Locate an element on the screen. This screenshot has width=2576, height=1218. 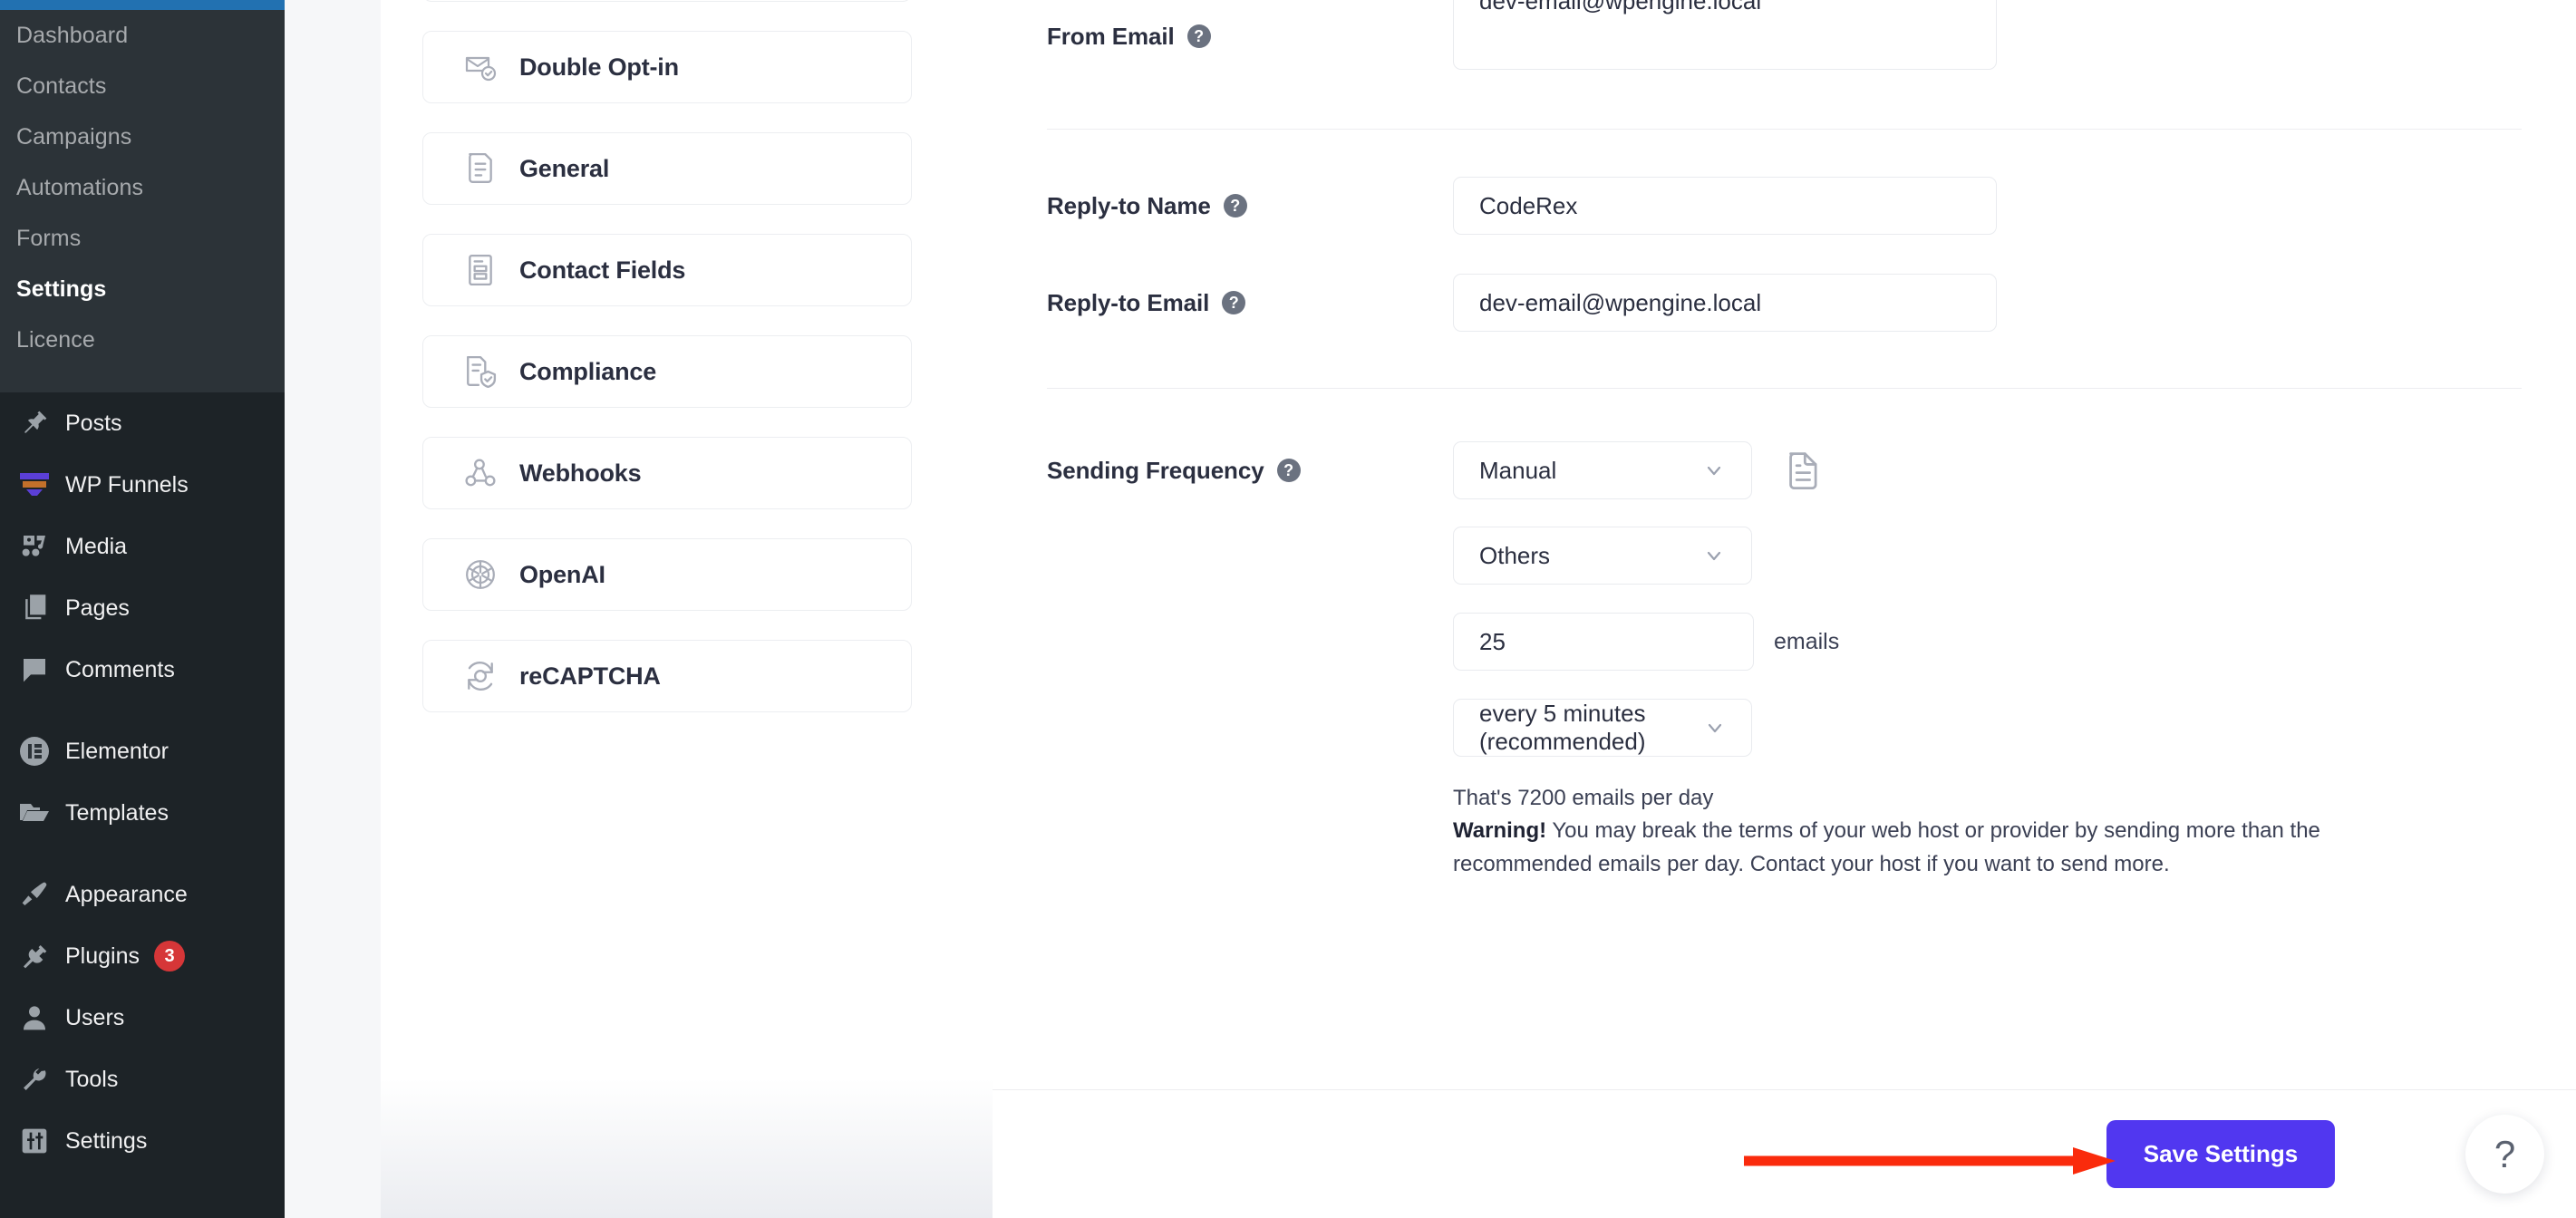
sending-interval-select: every 5 minutes (recommended) is located at coordinates (1602, 728).